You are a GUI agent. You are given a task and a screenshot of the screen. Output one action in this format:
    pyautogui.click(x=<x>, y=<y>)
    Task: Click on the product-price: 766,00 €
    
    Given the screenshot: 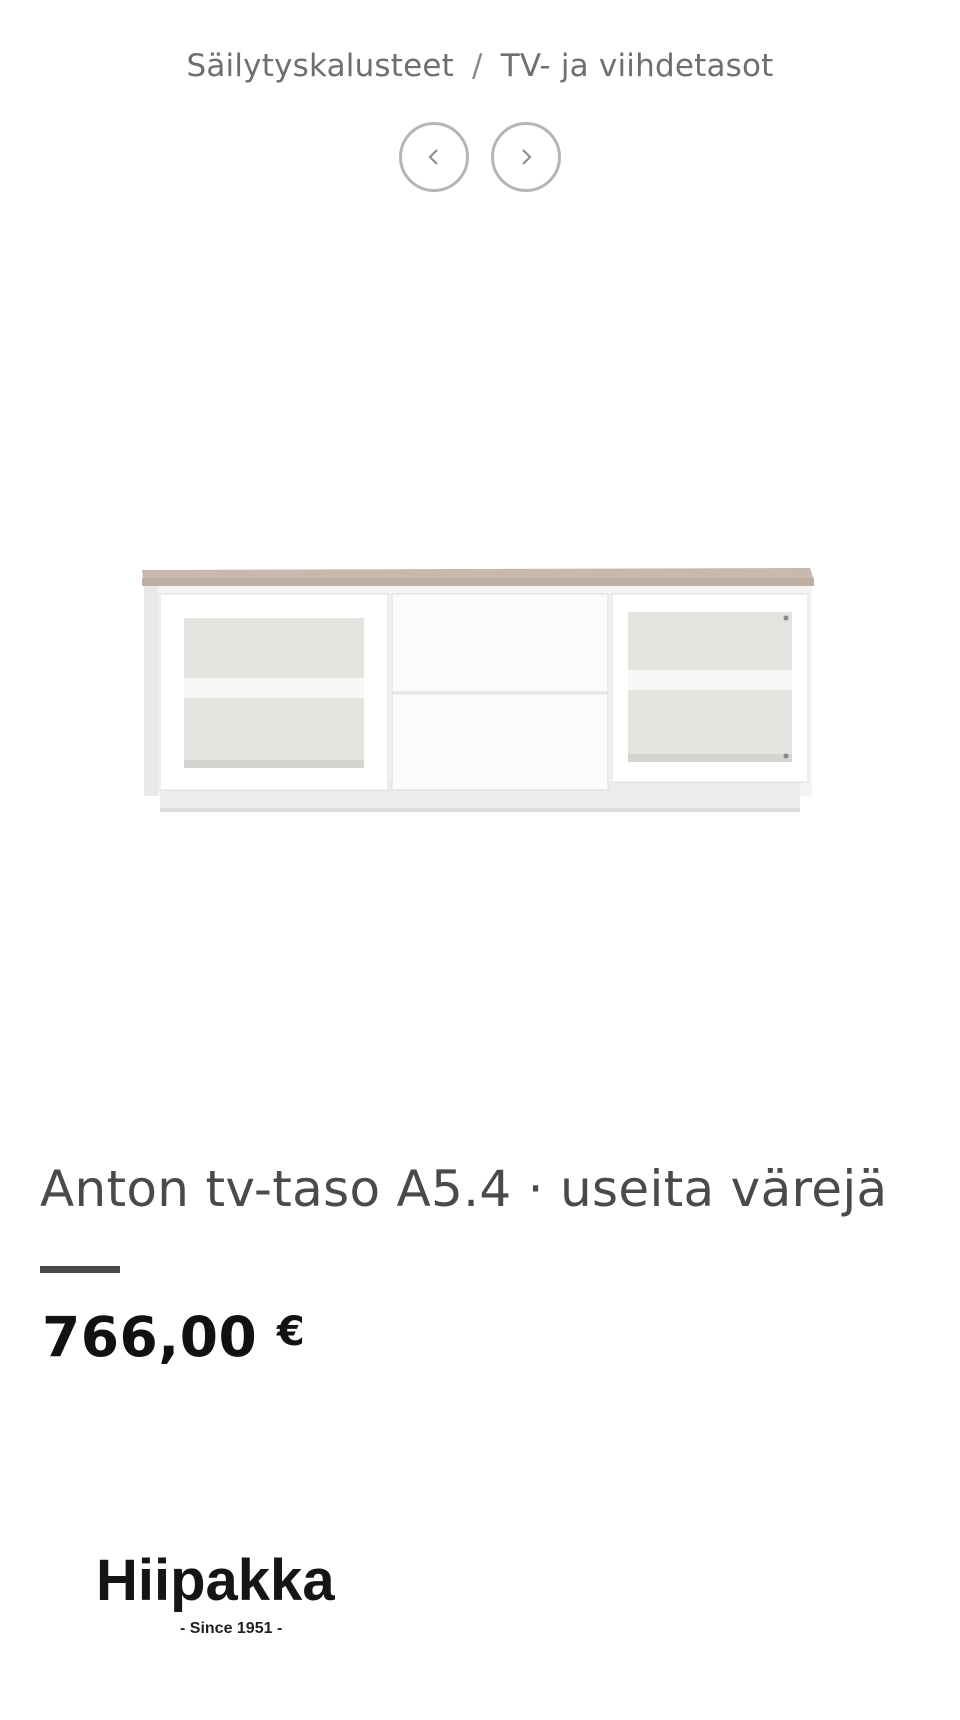 What is the action you would take?
    pyautogui.click(x=173, y=1337)
    